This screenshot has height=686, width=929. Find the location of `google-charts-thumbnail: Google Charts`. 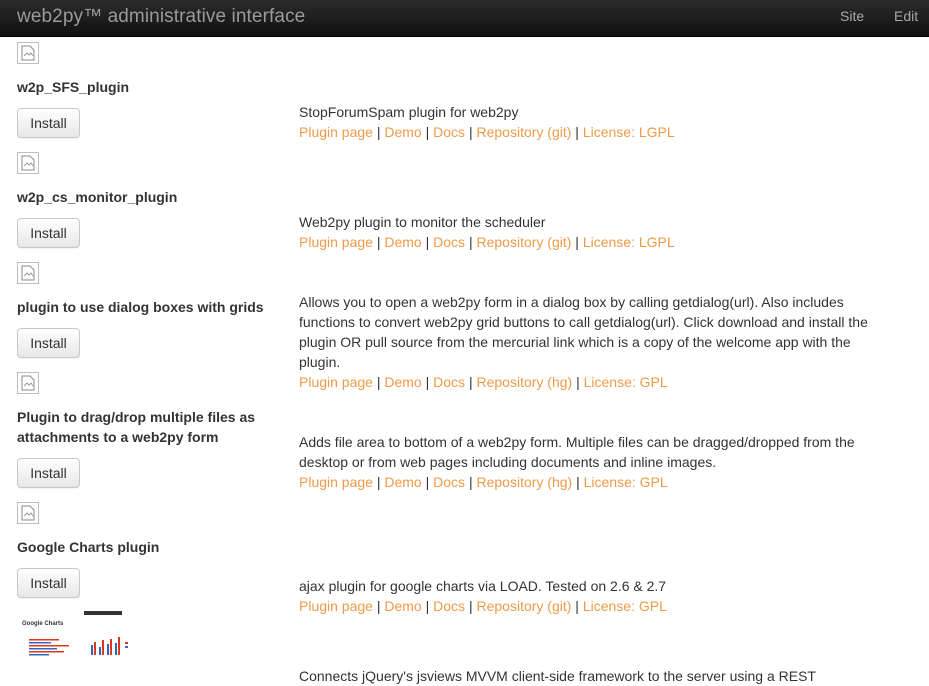

google-charts-thumbnail: Google Charts is located at coordinates (76, 635).